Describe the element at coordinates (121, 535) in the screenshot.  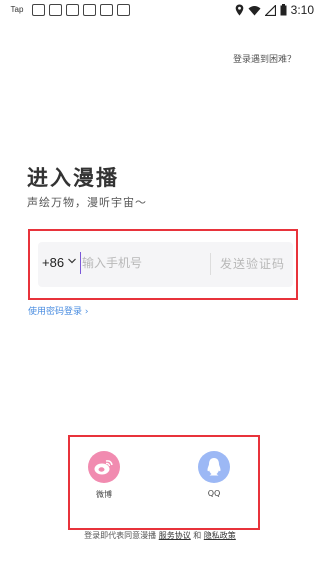
I see `agreement-prefix: 登录即代表同意漫播` at that location.